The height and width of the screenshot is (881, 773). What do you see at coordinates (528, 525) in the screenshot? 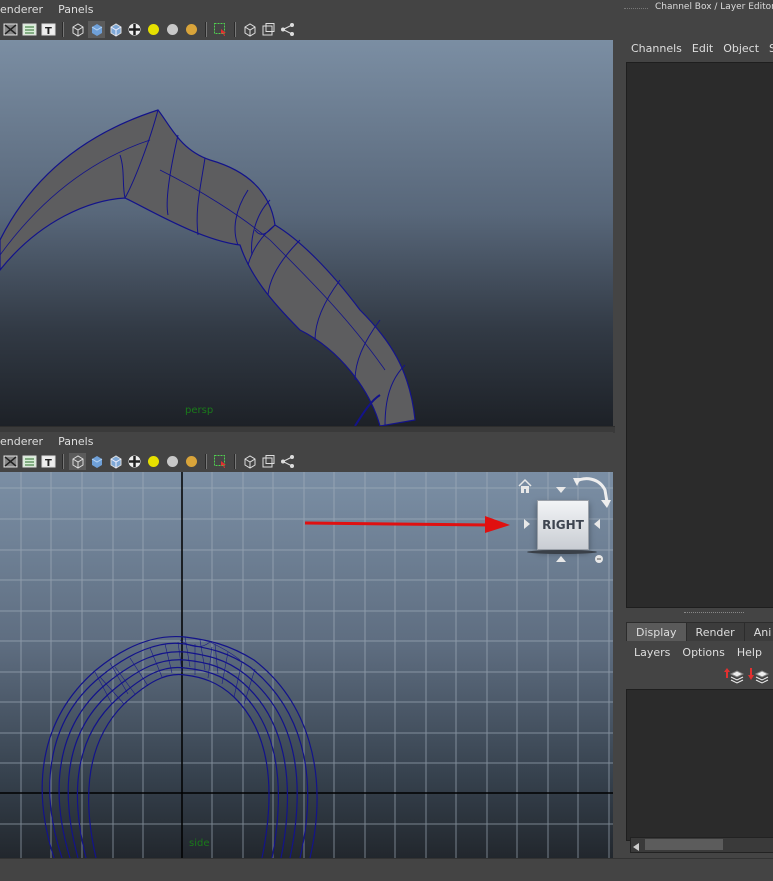
I see `viewcube-left-arrow-icon` at bounding box center [528, 525].